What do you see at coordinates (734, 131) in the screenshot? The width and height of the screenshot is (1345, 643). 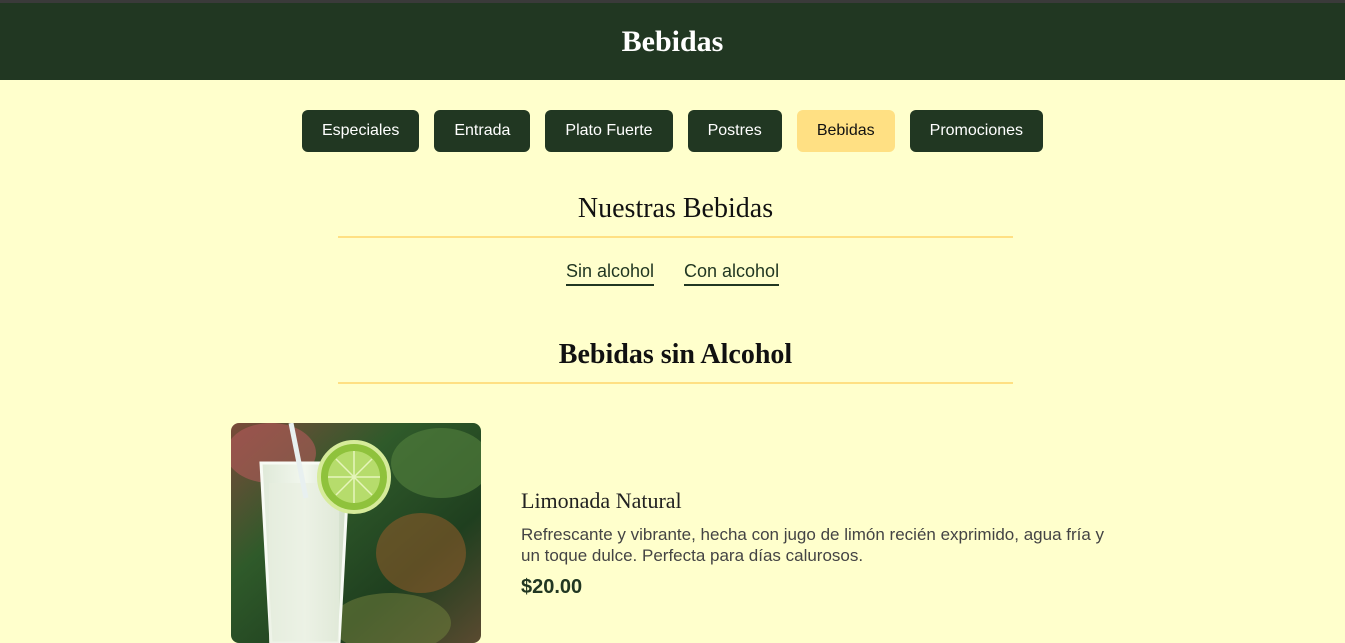 I see `nav-postres-button: Postres` at bounding box center [734, 131].